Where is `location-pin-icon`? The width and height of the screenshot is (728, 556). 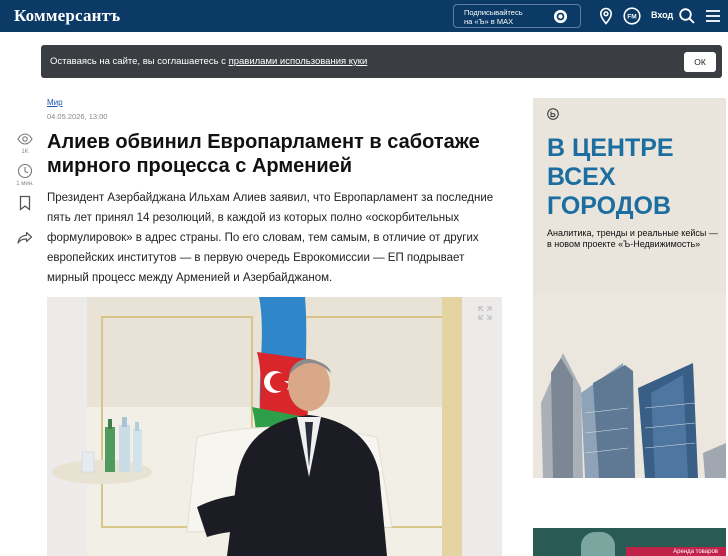
location-pin-icon is located at coordinates (606, 16).